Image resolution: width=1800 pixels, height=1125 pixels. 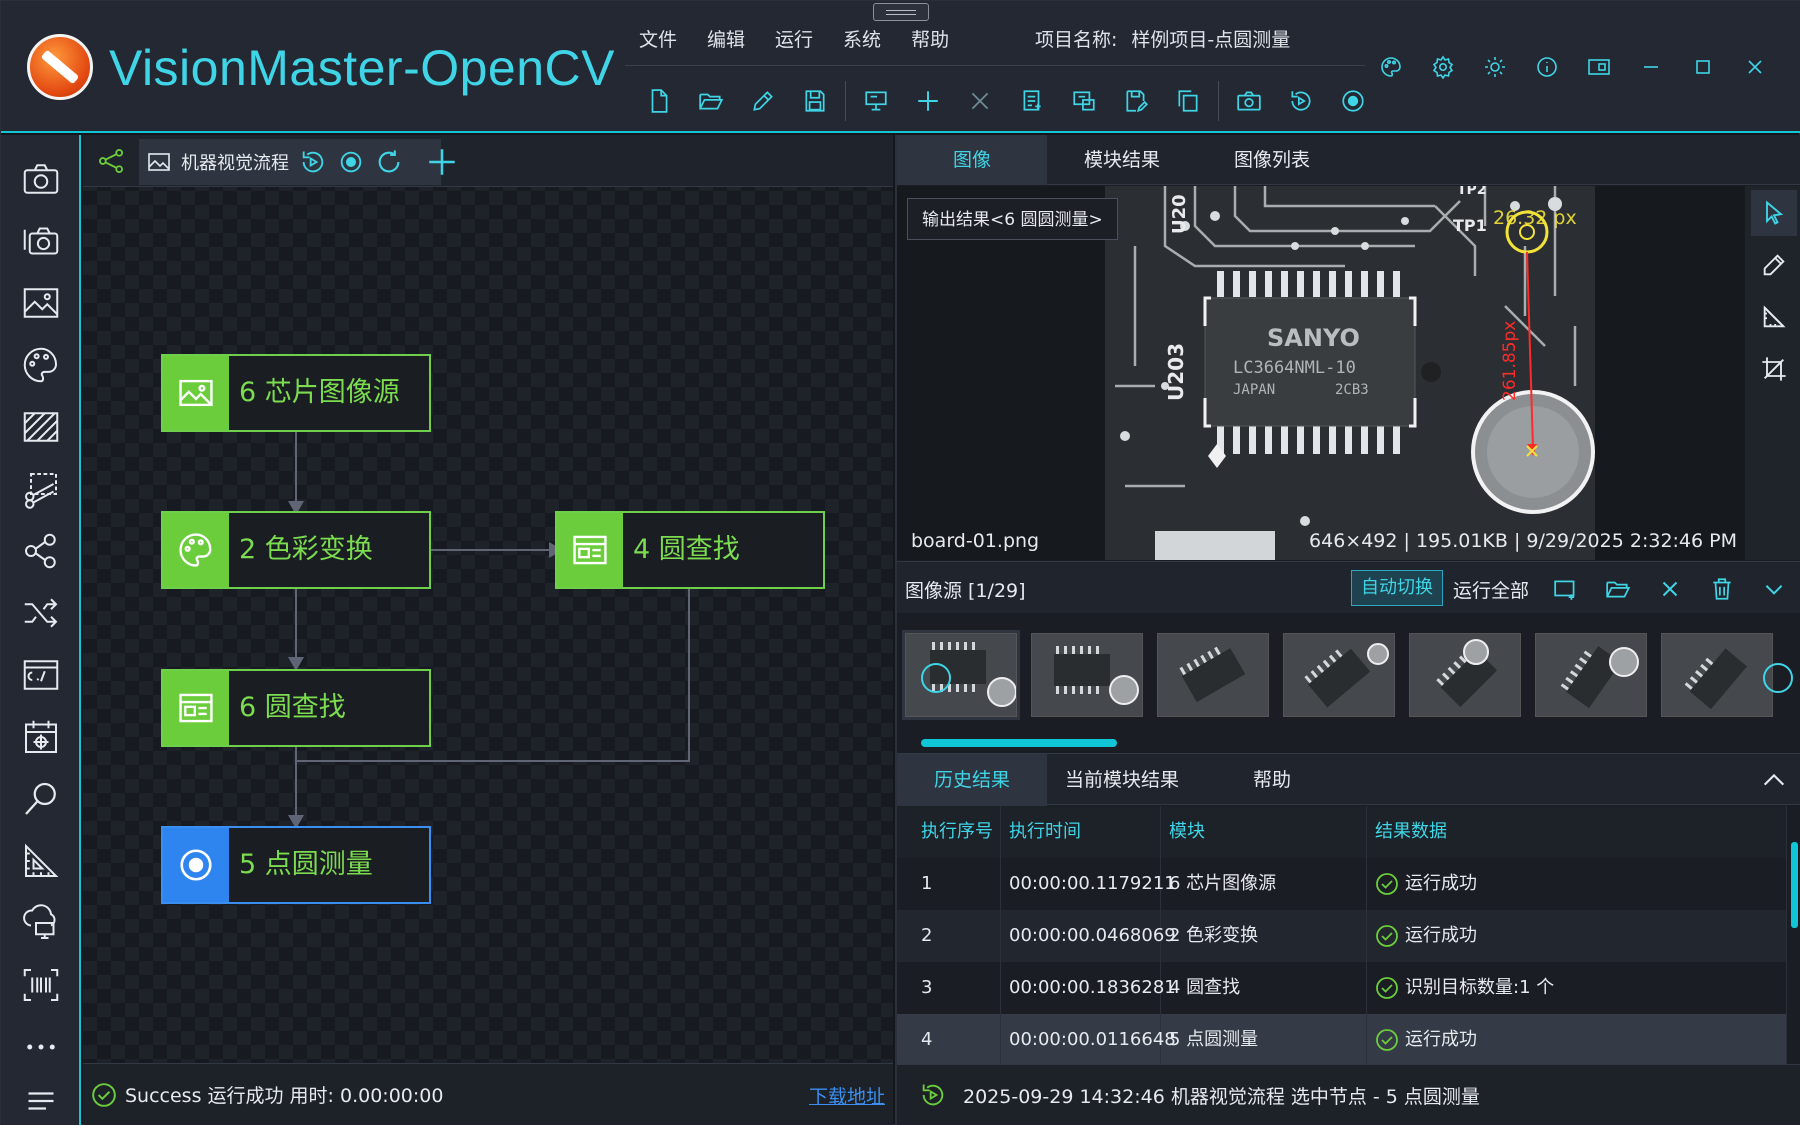 What do you see at coordinates (41, 427) in the screenshot?
I see `tool-filter` at bounding box center [41, 427].